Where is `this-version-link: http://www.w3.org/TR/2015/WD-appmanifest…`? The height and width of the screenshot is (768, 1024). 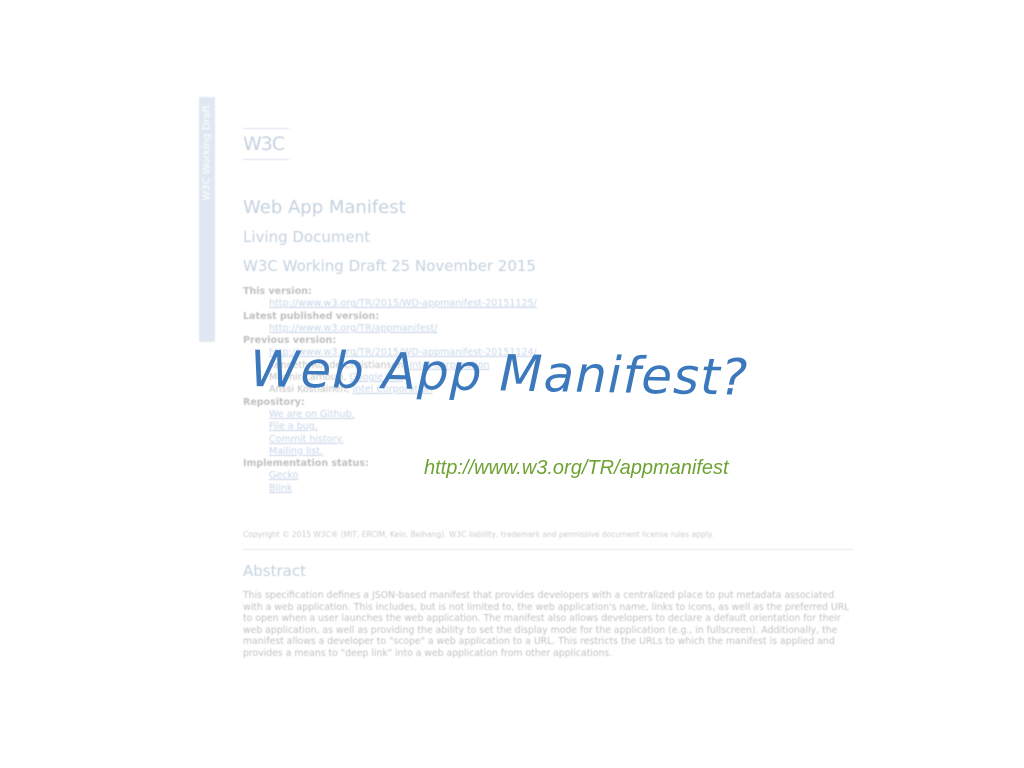 this-version-link: http://www.w3.org/TR/2015/WD-appmanifest… is located at coordinates (403, 303).